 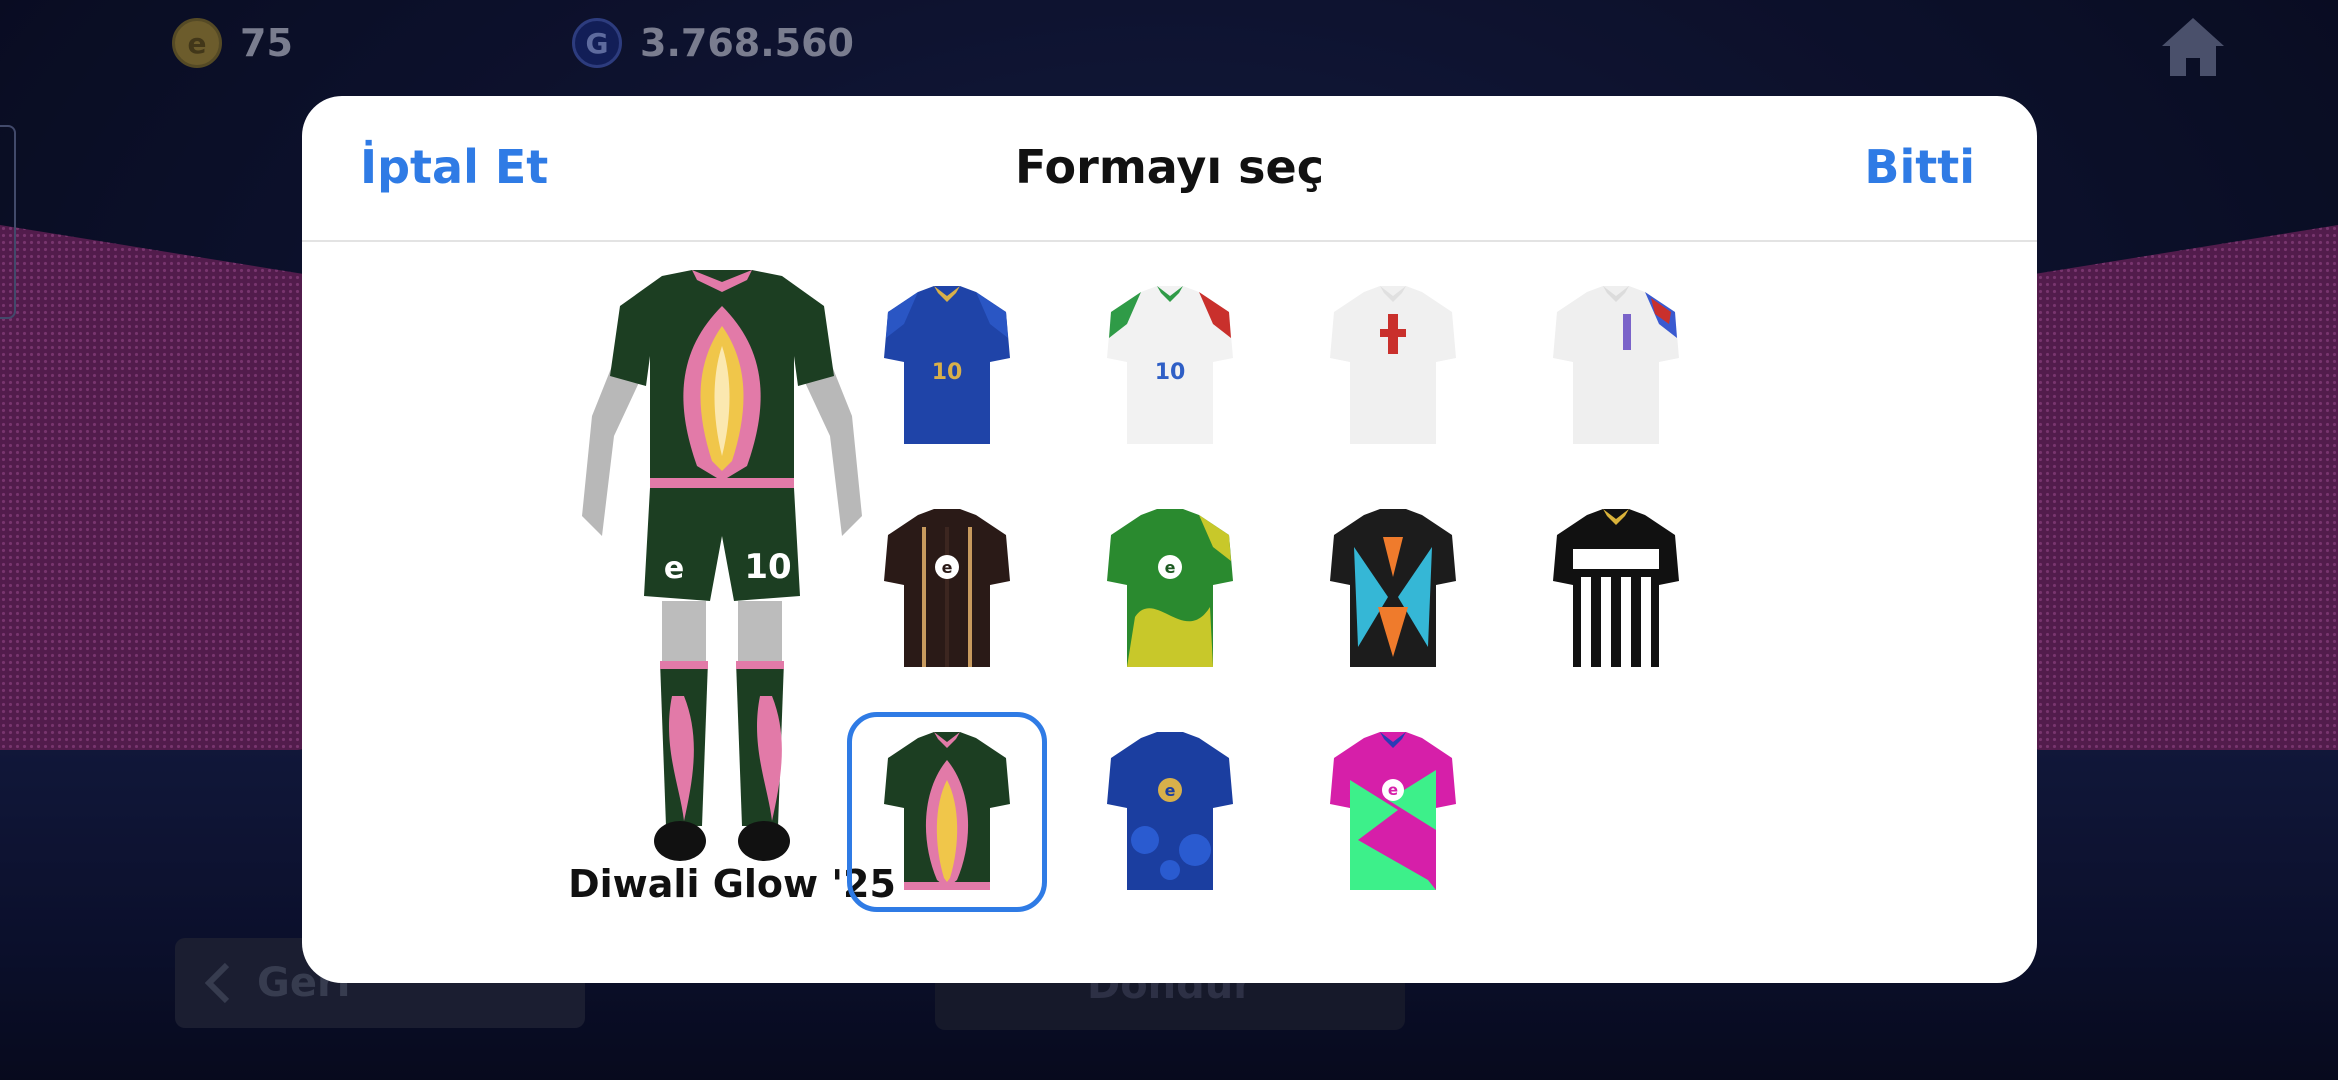 I want to click on dialog-title: Formayı seç, so click(x=1169, y=167).